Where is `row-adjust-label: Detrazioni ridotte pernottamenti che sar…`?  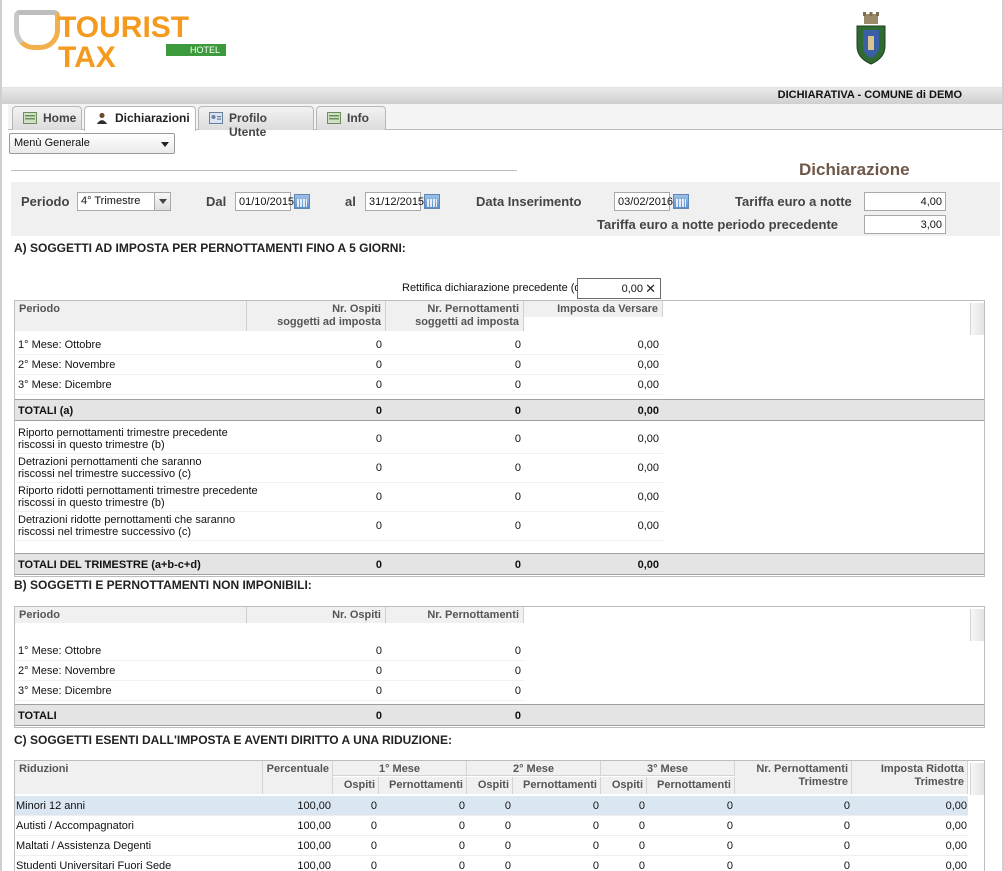
row-adjust-label: Detrazioni ridotte pernottamenti che sar… is located at coordinates (126, 526).